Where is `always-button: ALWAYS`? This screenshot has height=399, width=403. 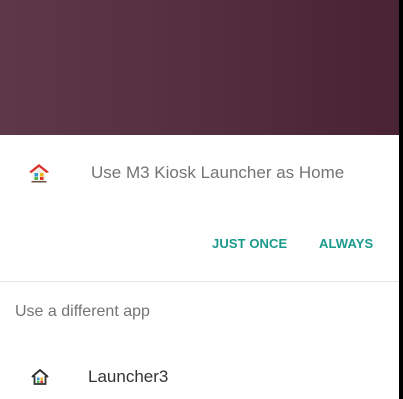 always-button: ALWAYS is located at coordinates (346, 243).